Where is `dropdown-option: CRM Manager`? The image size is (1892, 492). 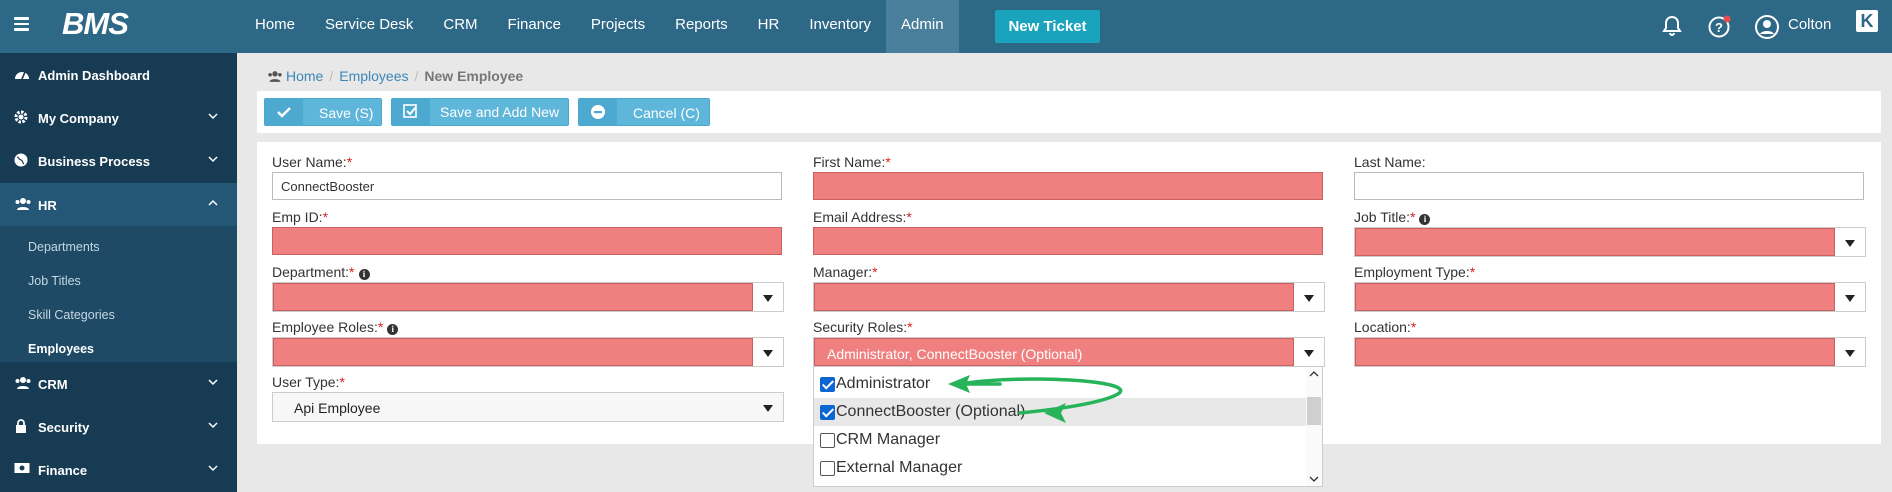
dropdown-option: CRM Manager is located at coordinates (1060, 440).